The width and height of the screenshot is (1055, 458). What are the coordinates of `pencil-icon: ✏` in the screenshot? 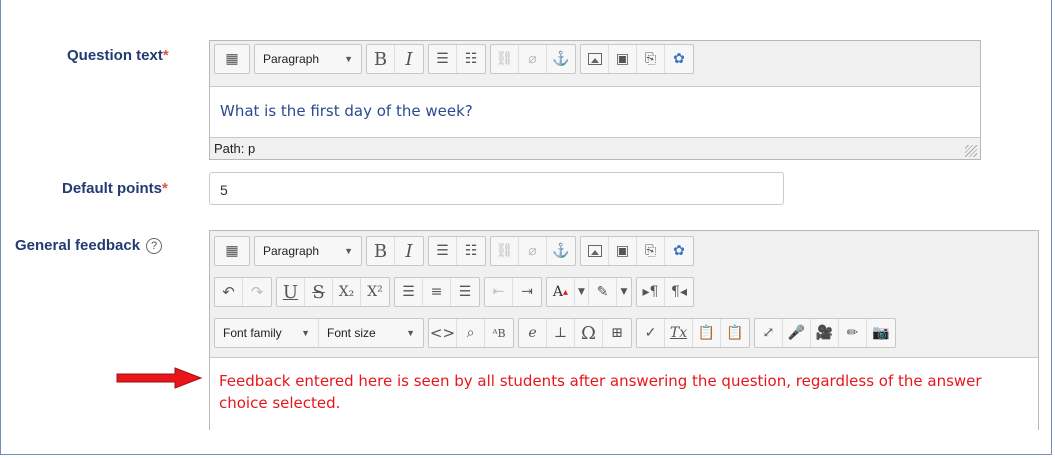 It's located at (853, 333).